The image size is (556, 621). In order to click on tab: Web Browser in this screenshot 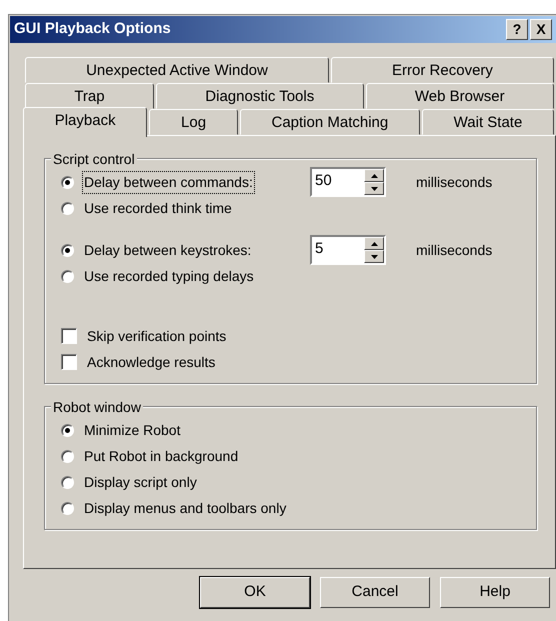, I will do `click(460, 96)`.